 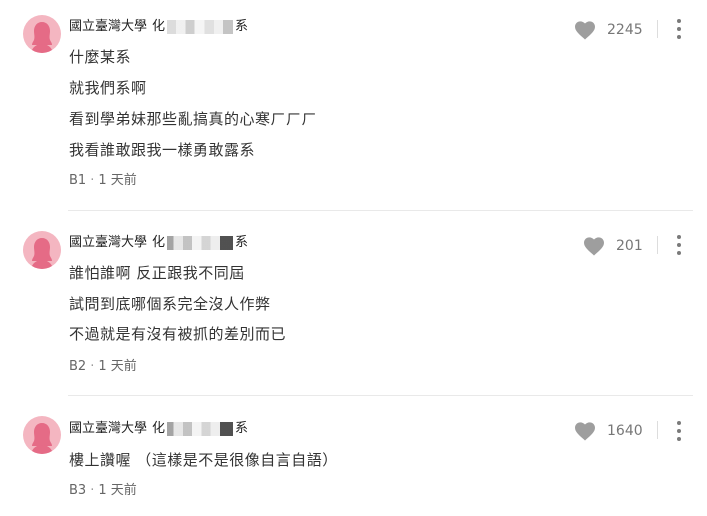 I want to click on comment-meta: B1 · 1 天前, so click(x=103, y=181).